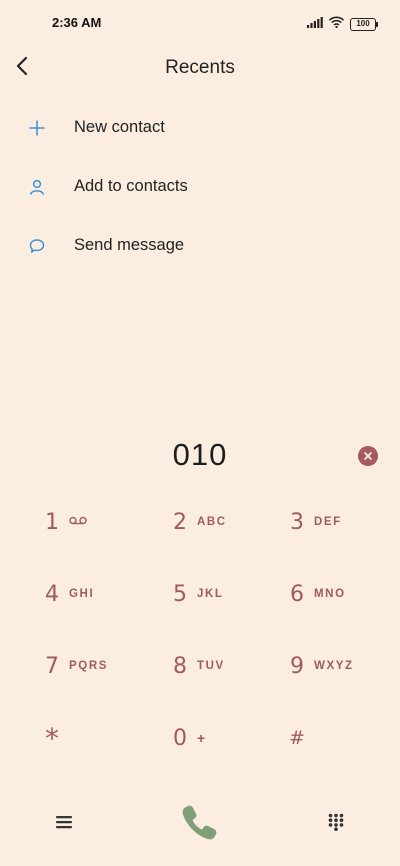  Describe the element at coordinates (131, 186) in the screenshot. I see `menu-item-label: Add to contacts` at that location.